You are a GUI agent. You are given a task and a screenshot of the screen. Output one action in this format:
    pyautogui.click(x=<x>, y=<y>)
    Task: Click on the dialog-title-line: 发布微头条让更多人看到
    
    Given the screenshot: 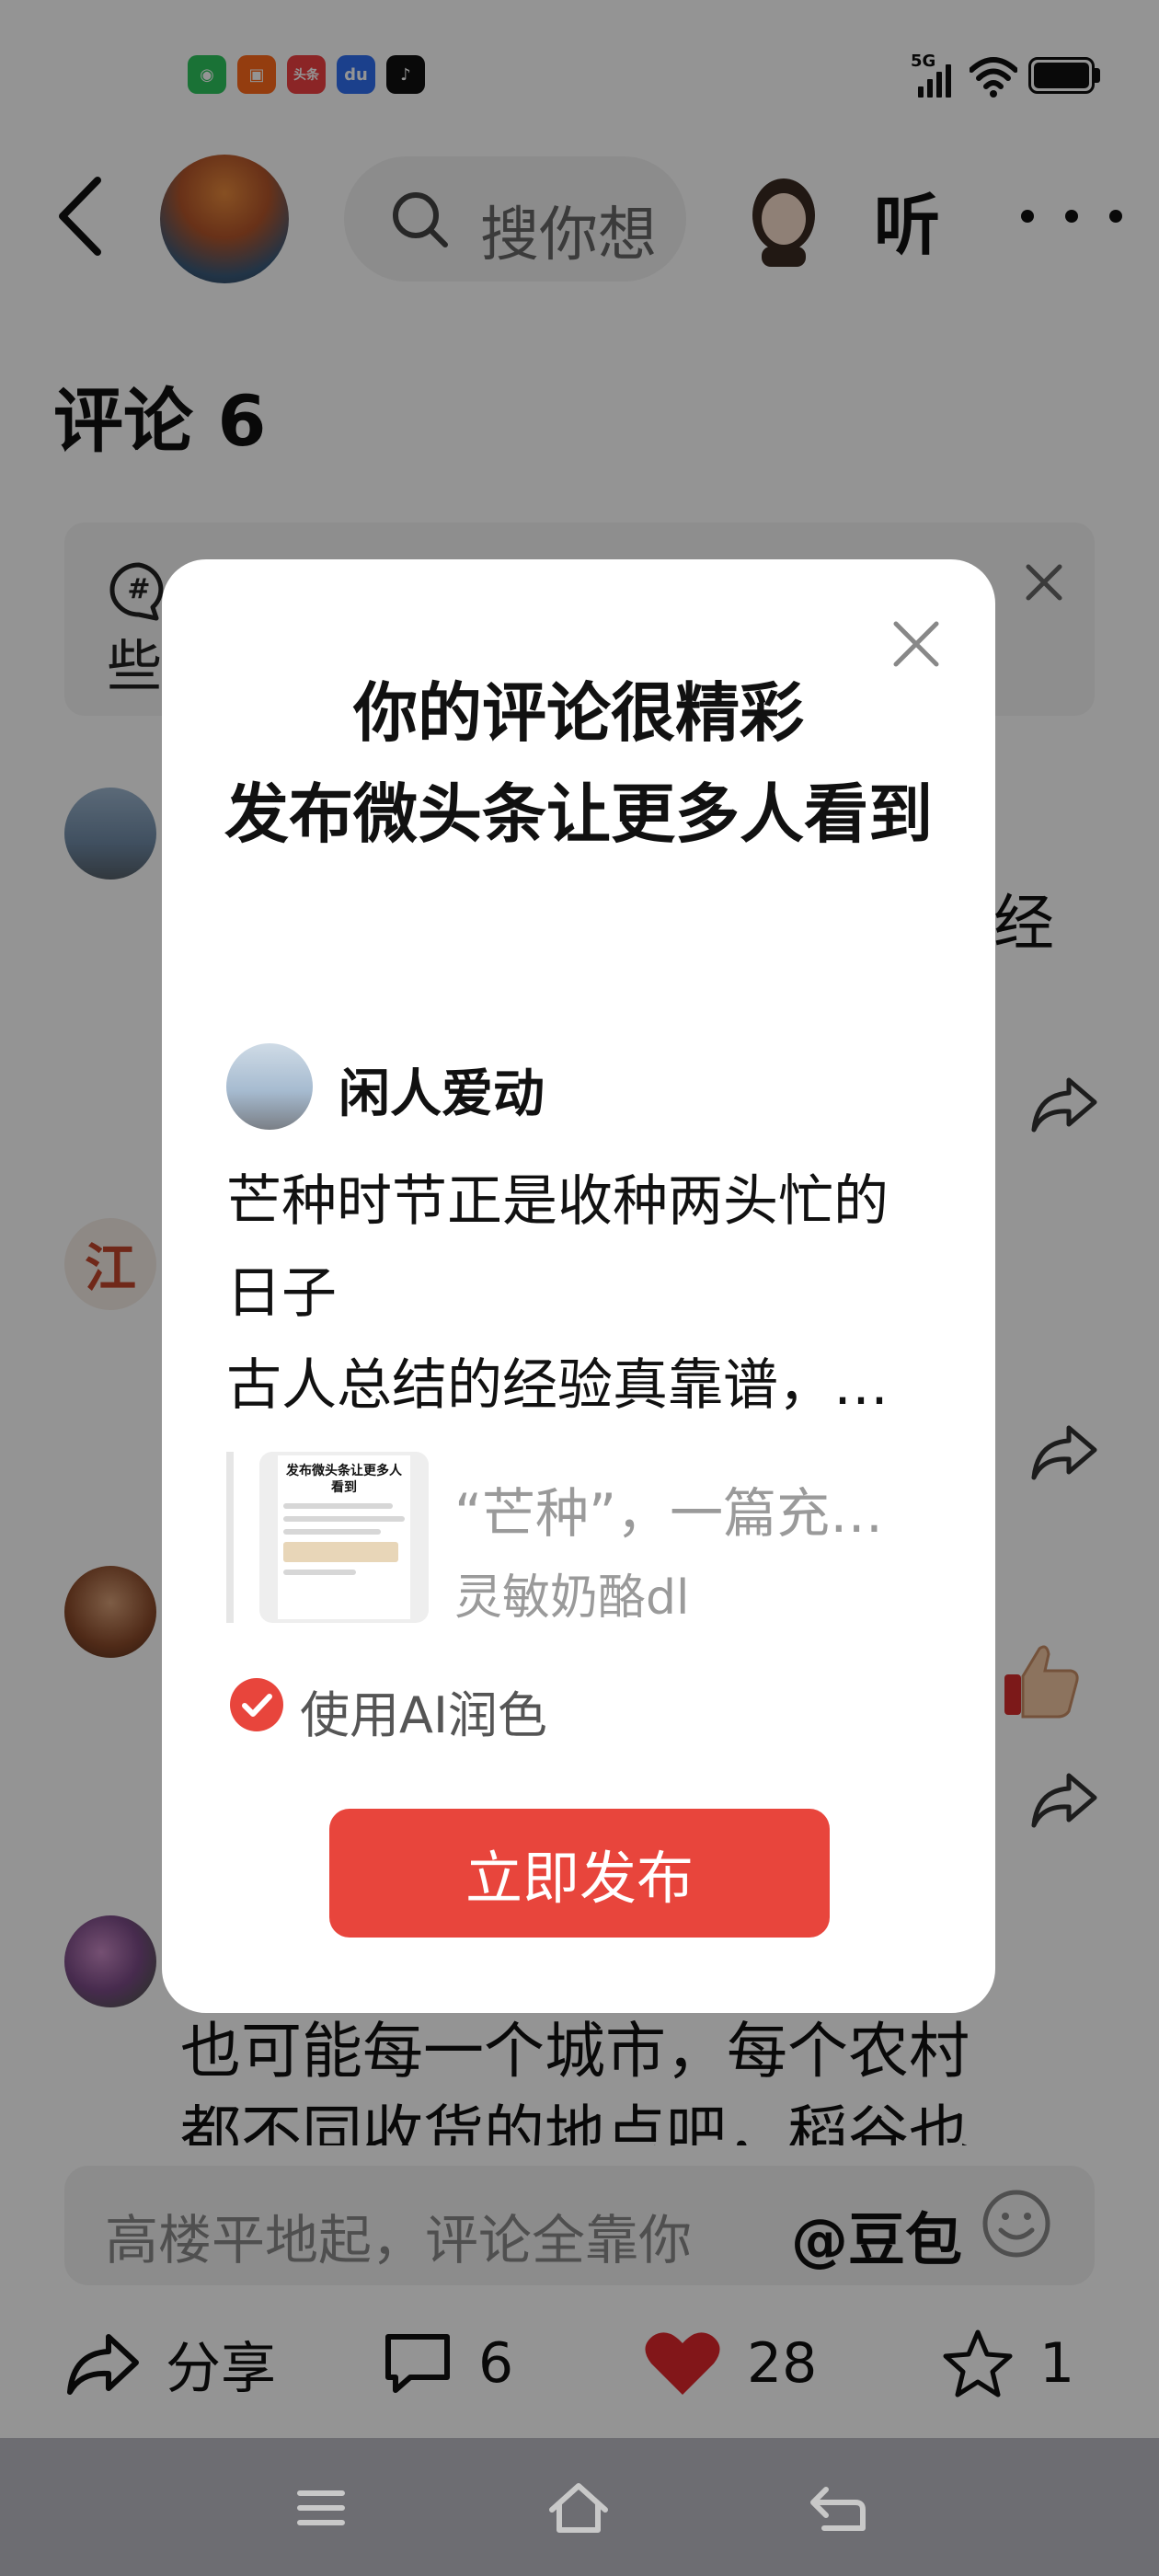 What is the action you would take?
    pyautogui.click(x=578, y=814)
    